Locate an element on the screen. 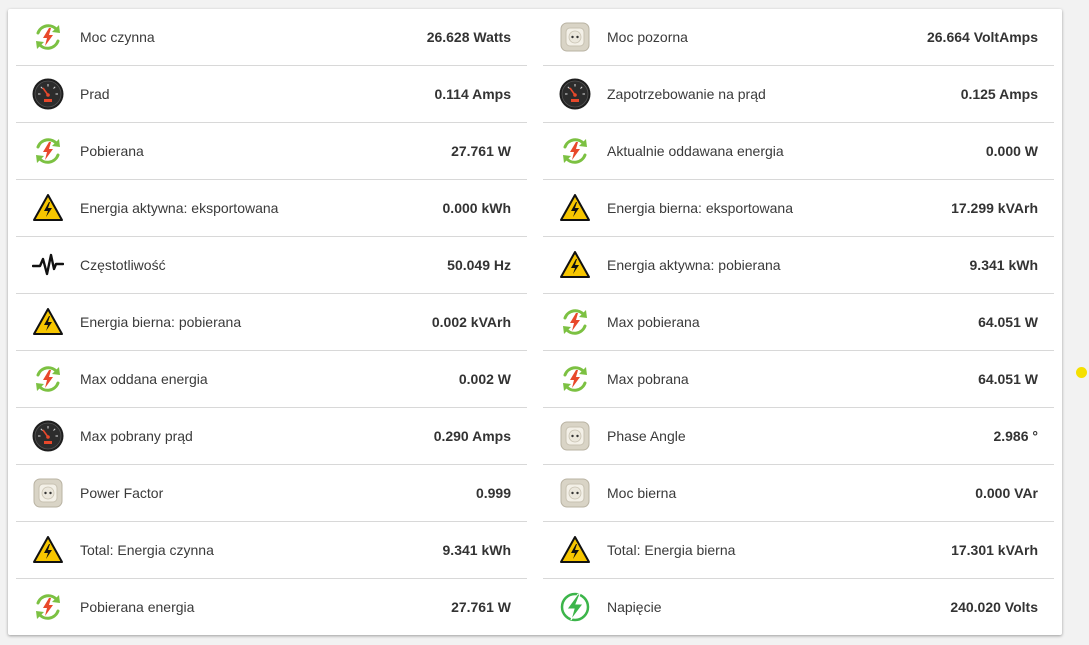 The image size is (1089, 645). sensor-row-power-factor: Power Factor 0.999 is located at coordinates (271, 493).